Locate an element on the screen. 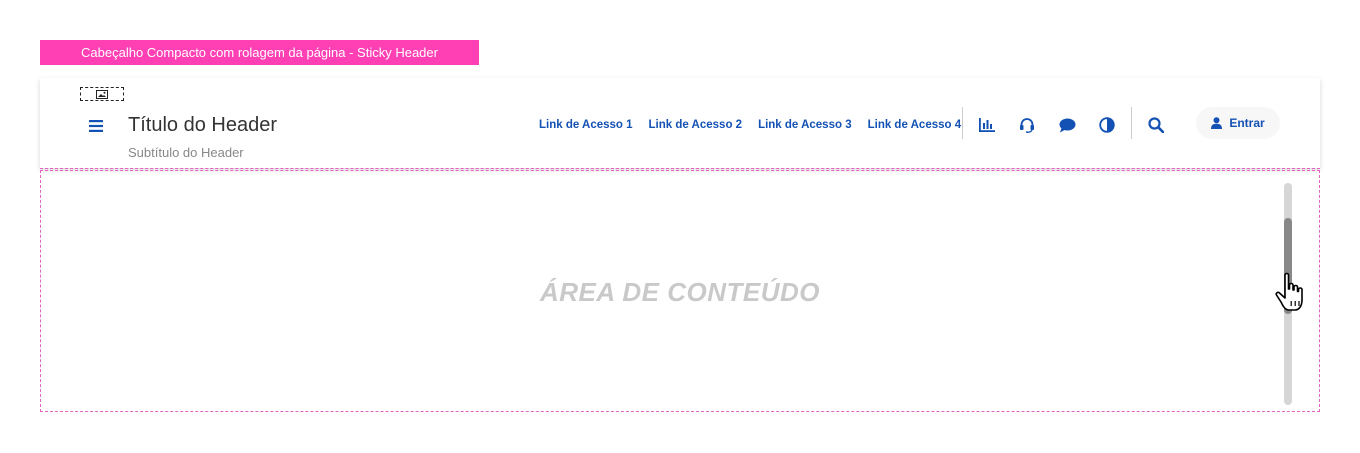 The width and height of the screenshot is (1360, 453). chart-icon is located at coordinates (987, 125).